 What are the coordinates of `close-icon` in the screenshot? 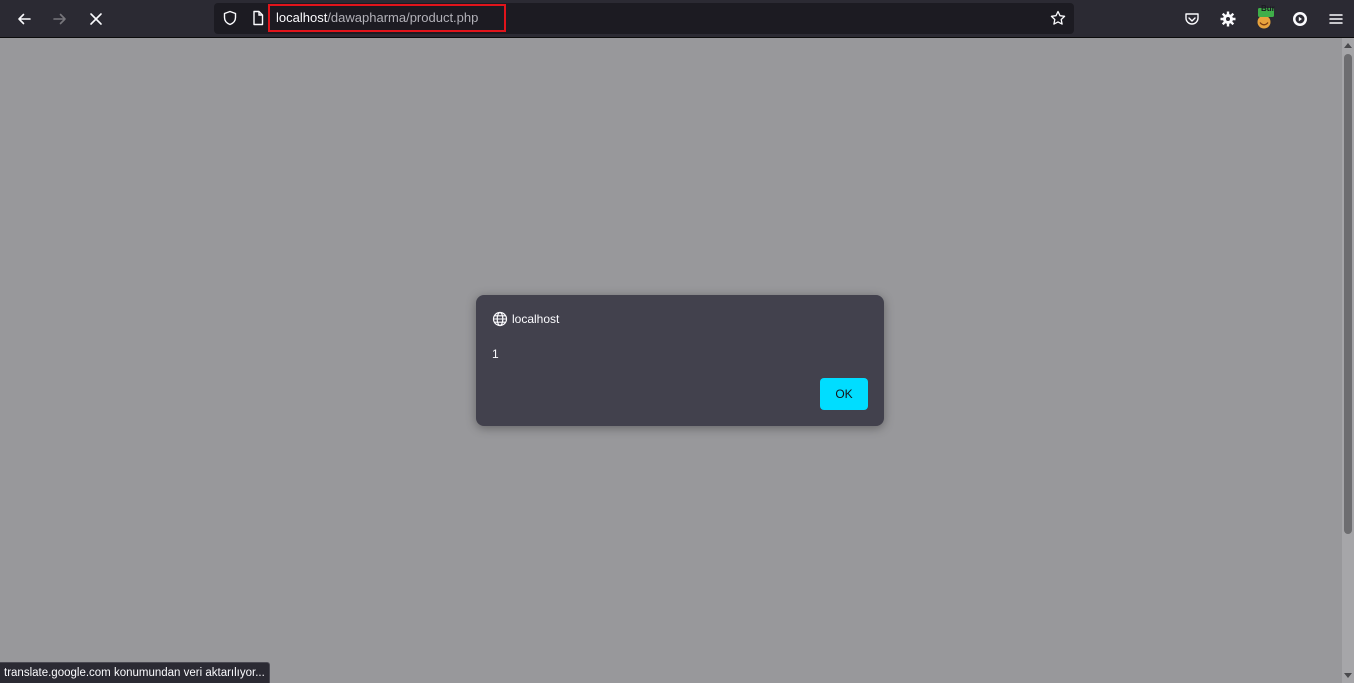 It's located at (96, 19).